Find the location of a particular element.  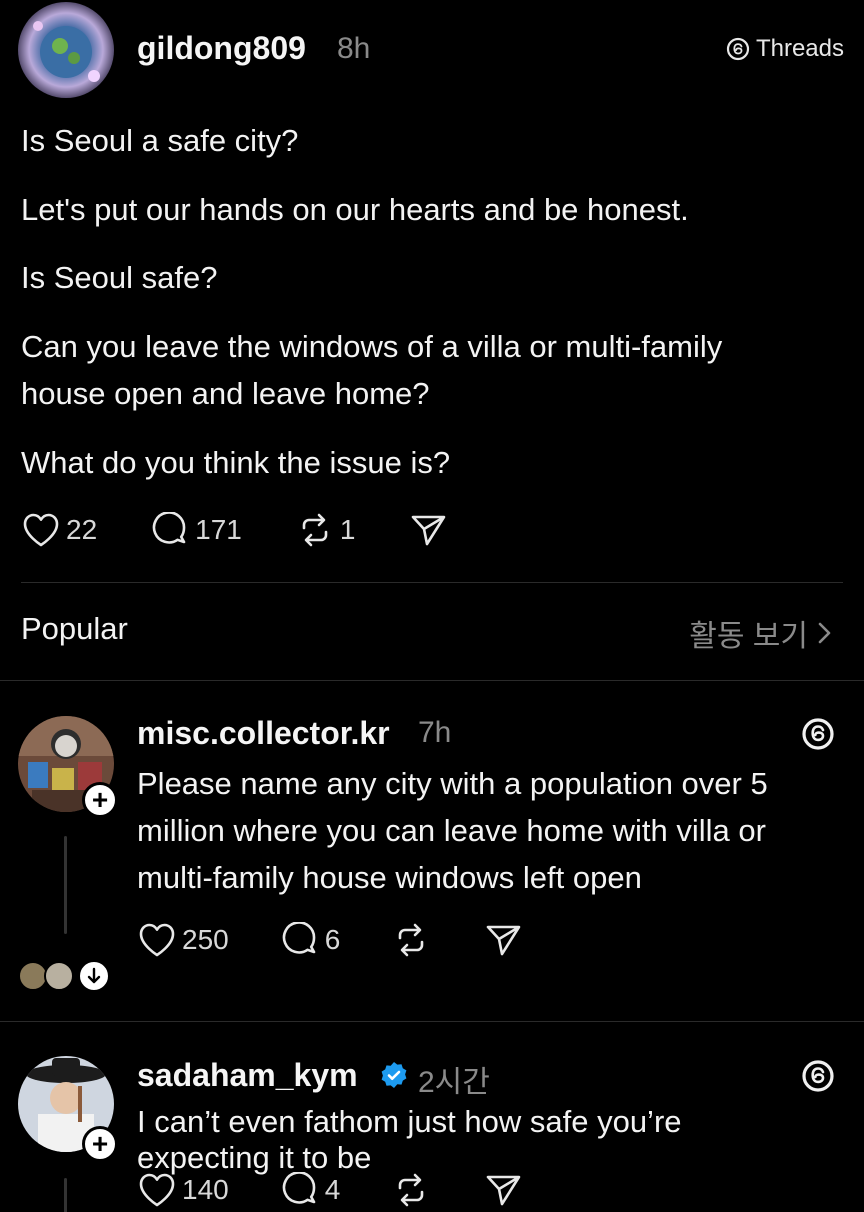

arrow-down-icon is located at coordinates (94, 975).